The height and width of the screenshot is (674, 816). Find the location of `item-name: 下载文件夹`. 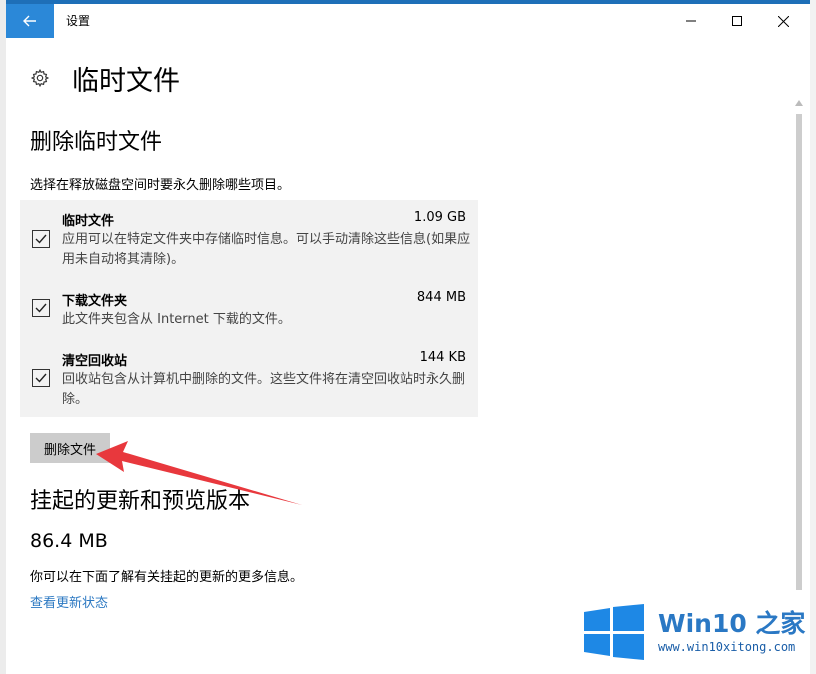

item-name: 下载文件夹 is located at coordinates (95, 301).